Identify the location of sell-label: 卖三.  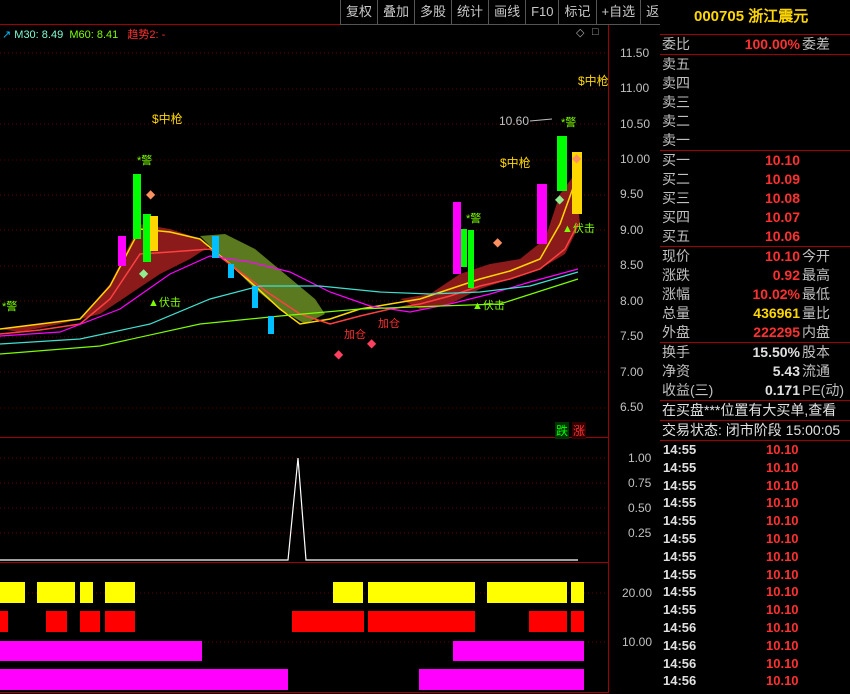
(676, 102).